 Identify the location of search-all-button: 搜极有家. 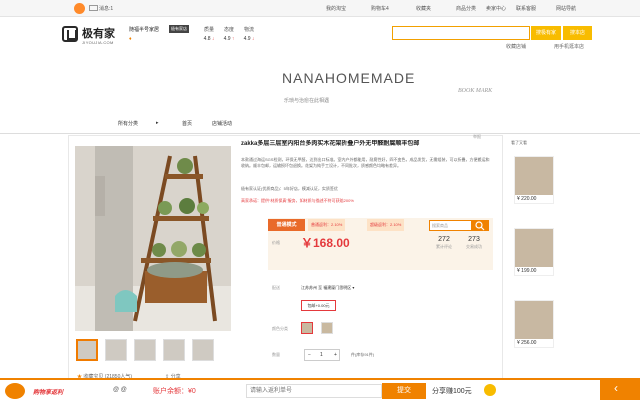
(546, 33).